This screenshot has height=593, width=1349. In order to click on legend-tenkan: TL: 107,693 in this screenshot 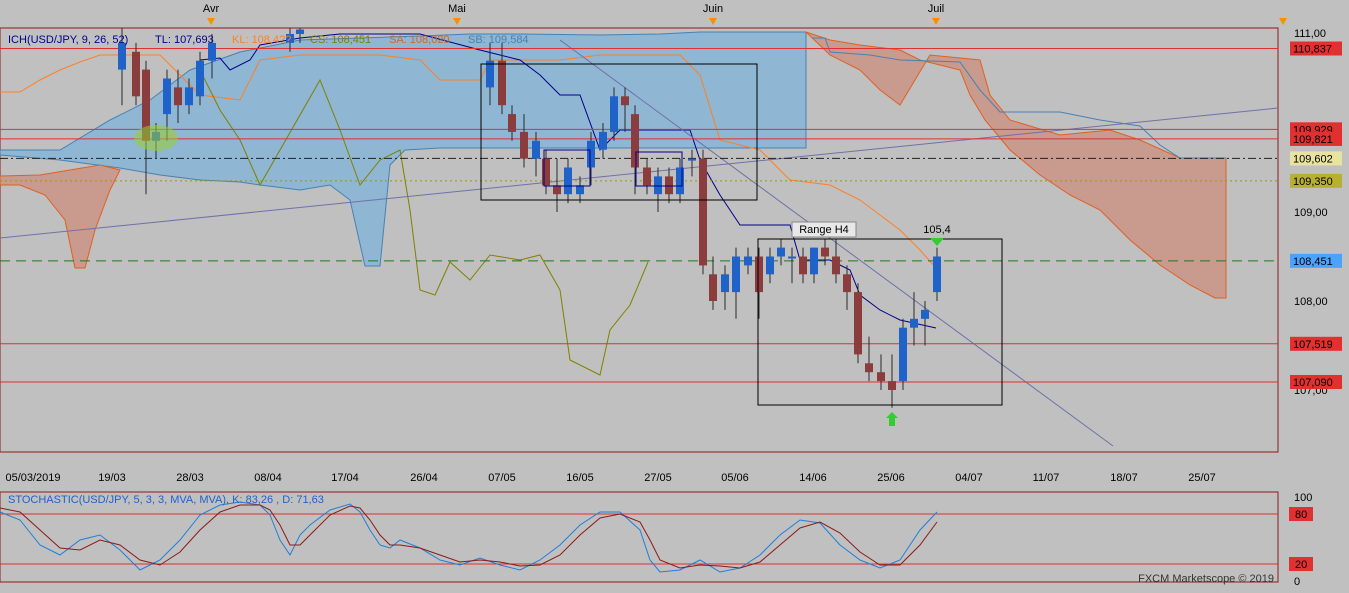, I will do `click(184, 40)`.